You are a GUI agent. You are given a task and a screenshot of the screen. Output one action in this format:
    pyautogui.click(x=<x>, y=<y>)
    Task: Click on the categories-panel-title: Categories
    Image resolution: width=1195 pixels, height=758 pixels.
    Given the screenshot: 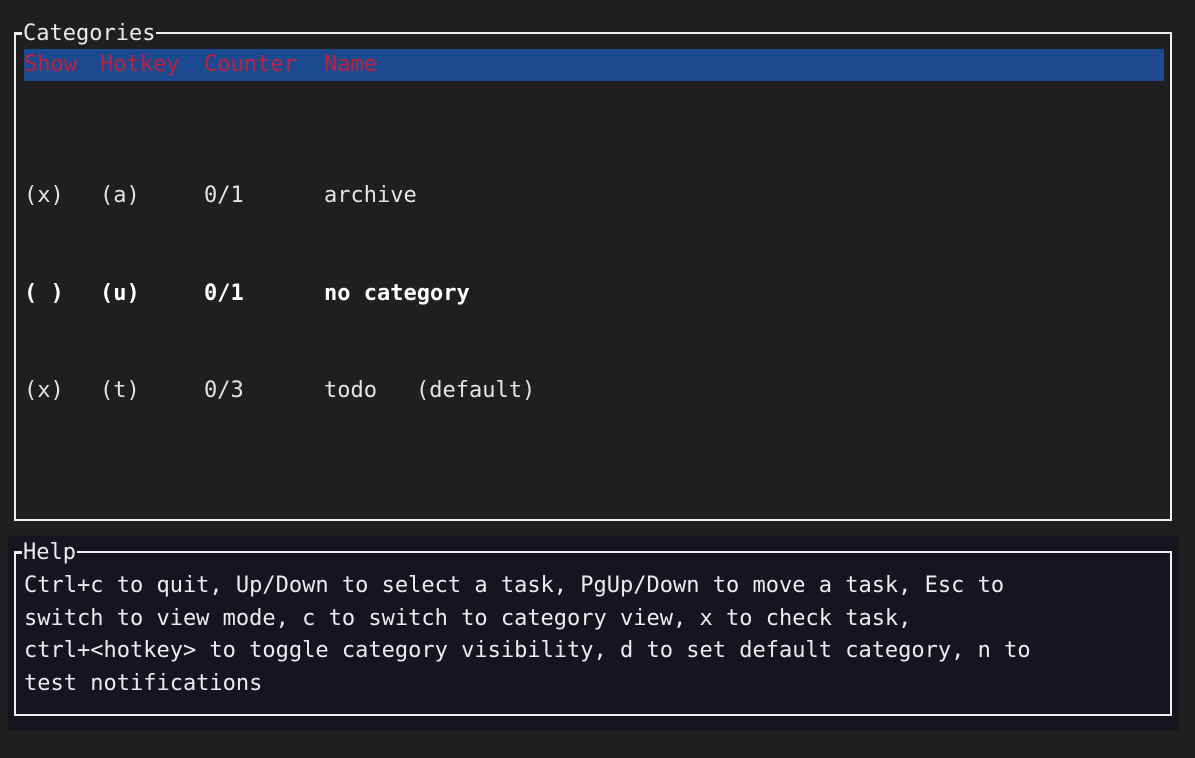 What is the action you would take?
    pyautogui.click(x=86, y=34)
    